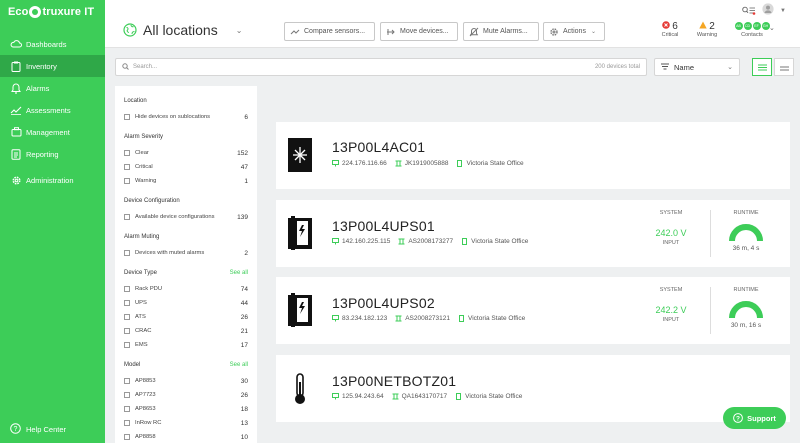 The image size is (800, 443). Describe the element at coordinates (152, 201) in the screenshot. I see `filter-section-title: Device Configuration` at that location.